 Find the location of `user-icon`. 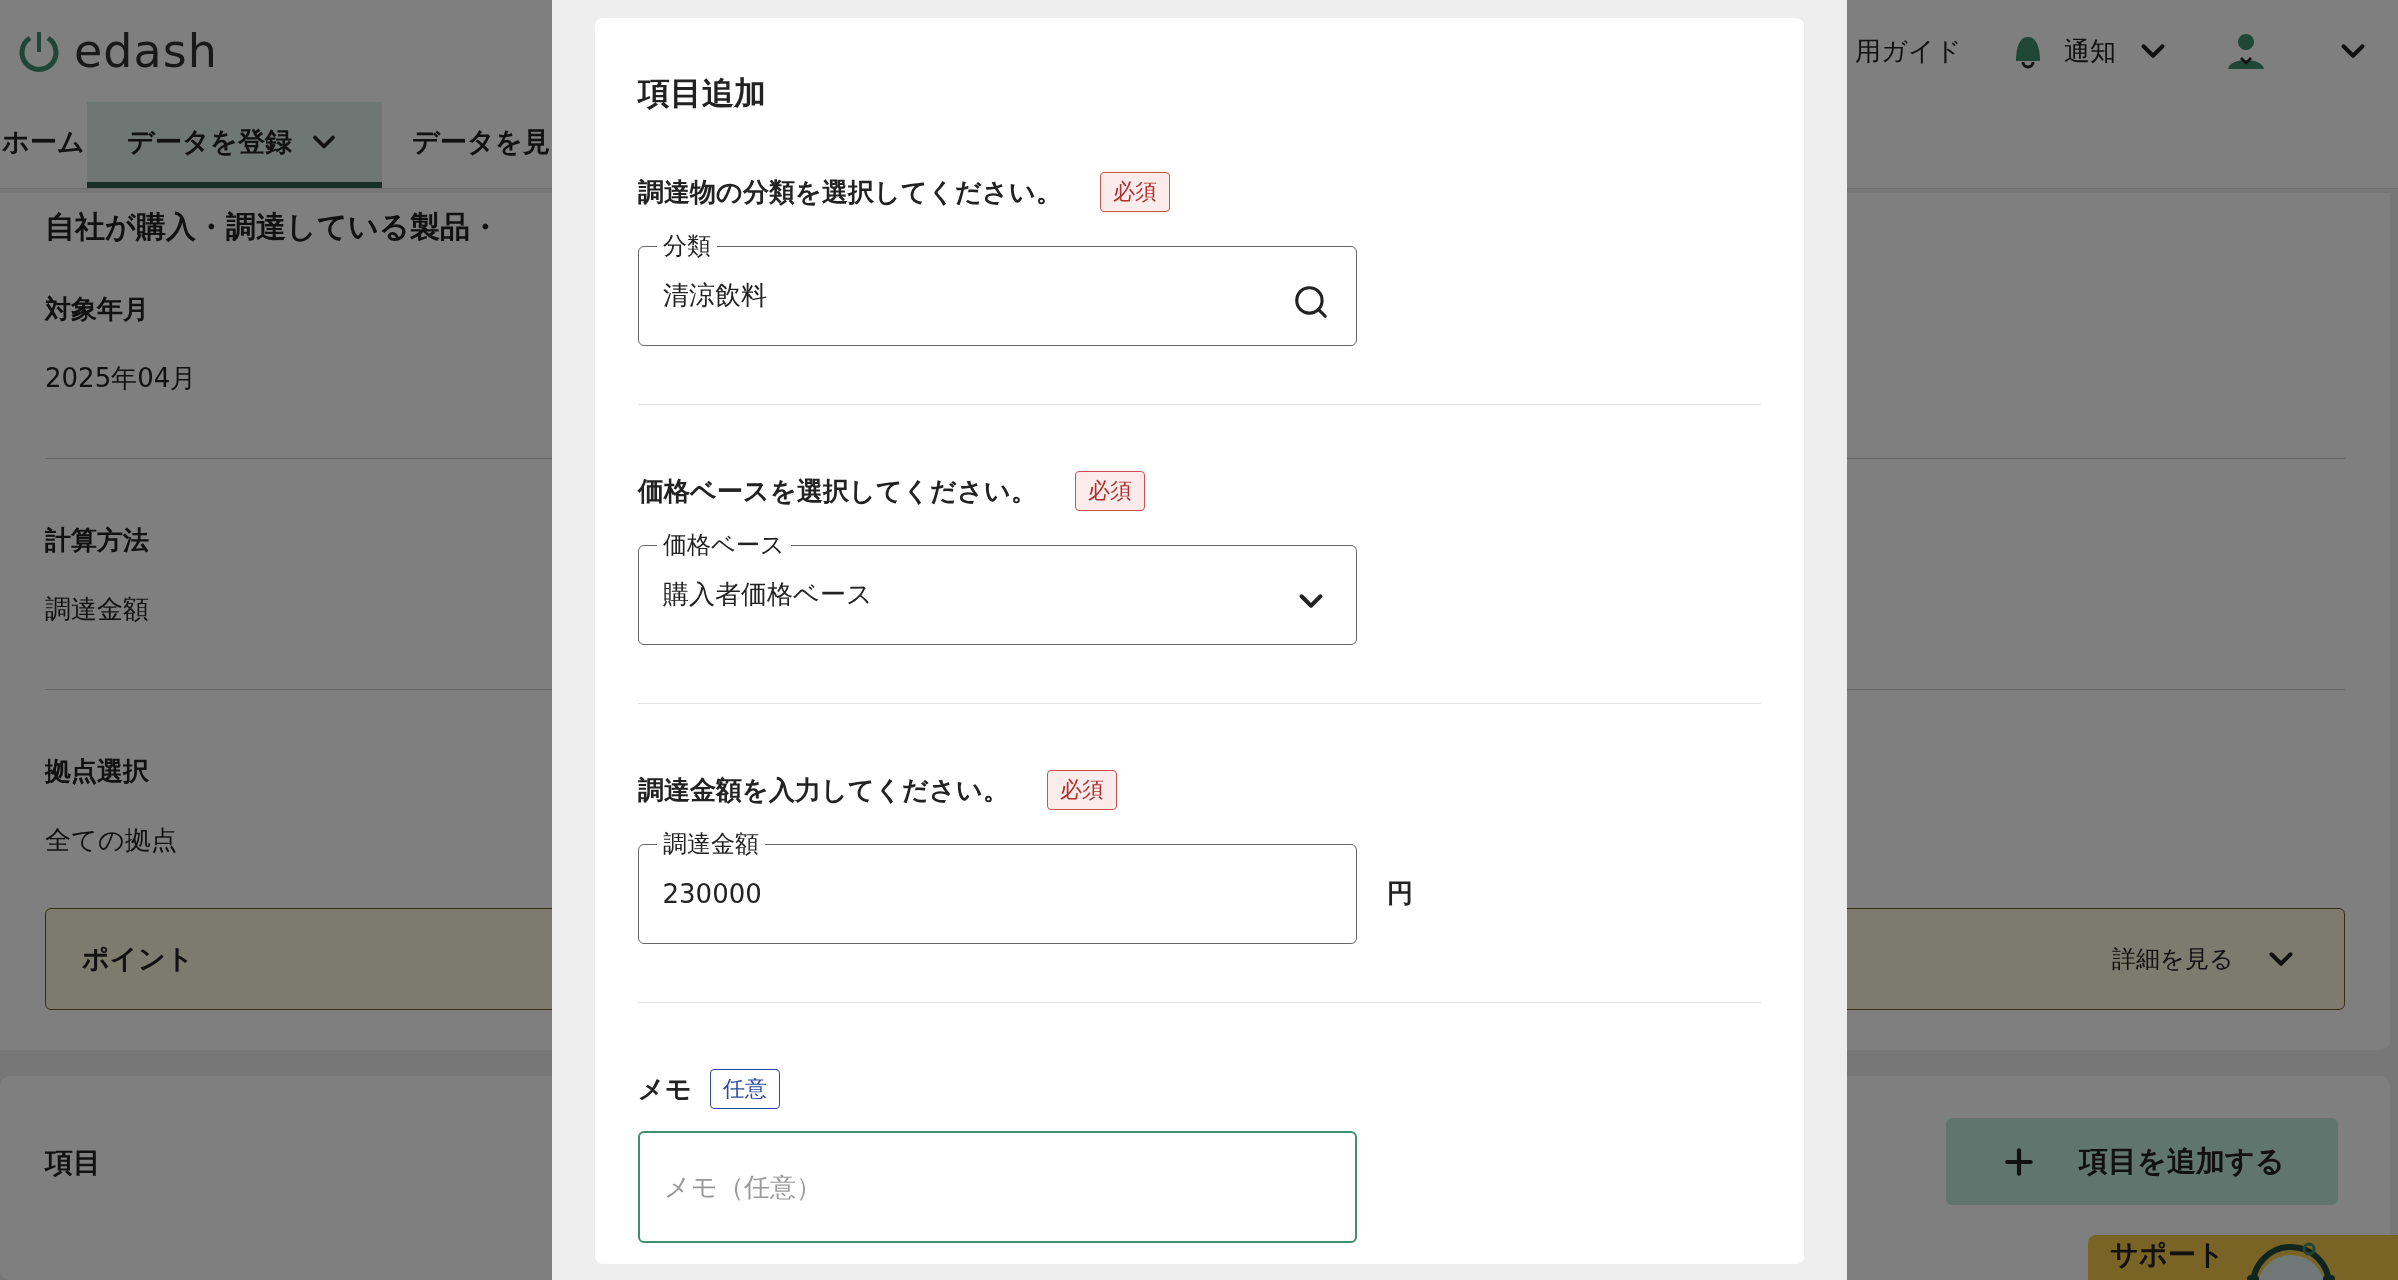

user-icon is located at coordinates (2246, 51).